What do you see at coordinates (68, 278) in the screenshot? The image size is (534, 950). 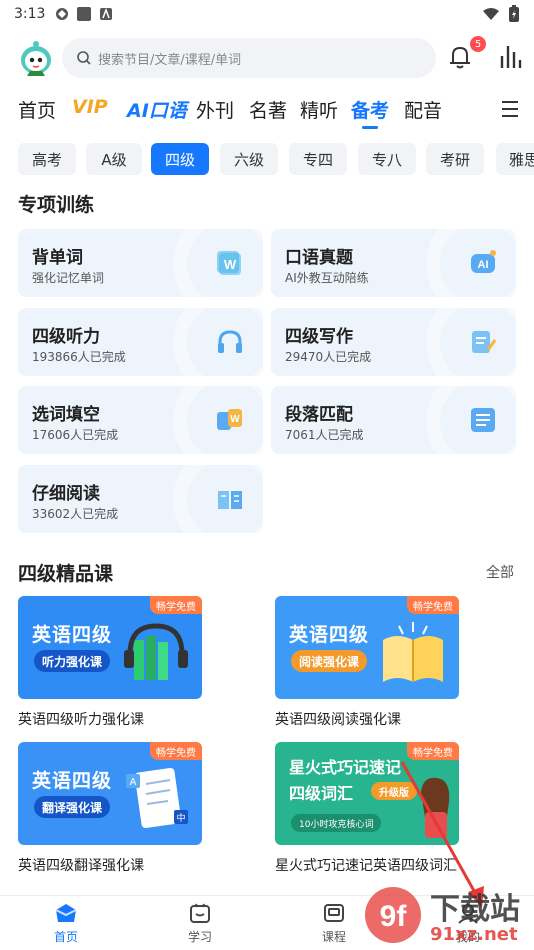 I see `card-subtitle: 强化记忆单词` at bounding box center [68, 278].